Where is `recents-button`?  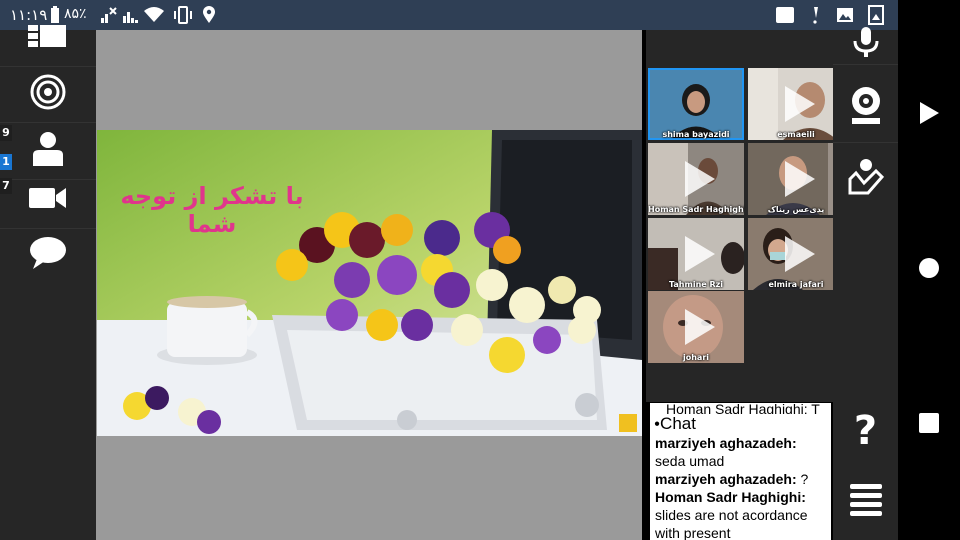
recents-button is located at coordinates (929, 425).